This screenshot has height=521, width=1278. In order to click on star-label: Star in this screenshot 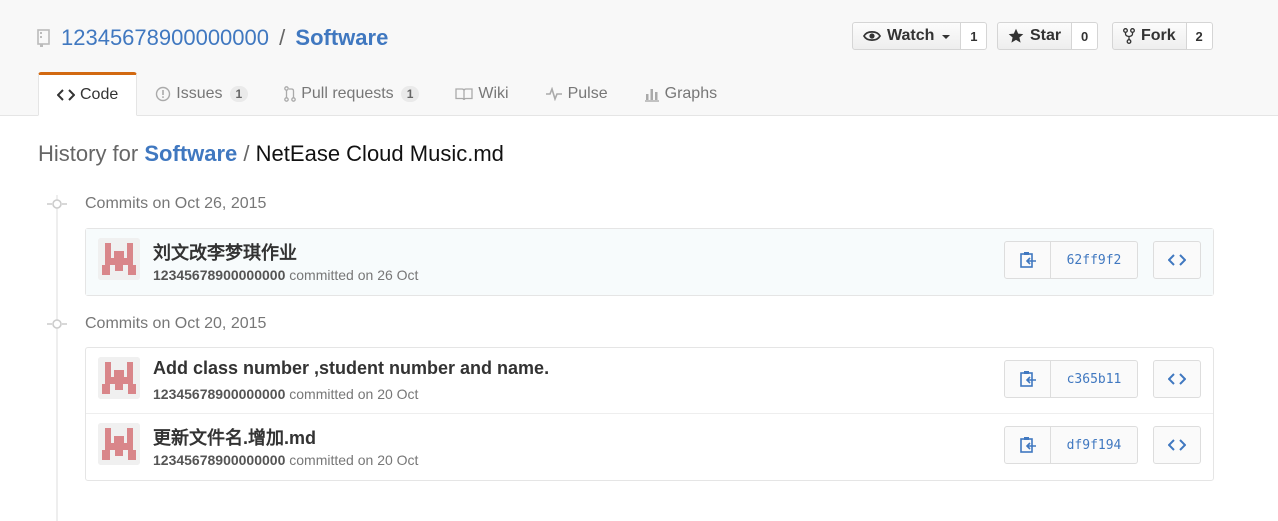, I will do `click(1046, 35)`.